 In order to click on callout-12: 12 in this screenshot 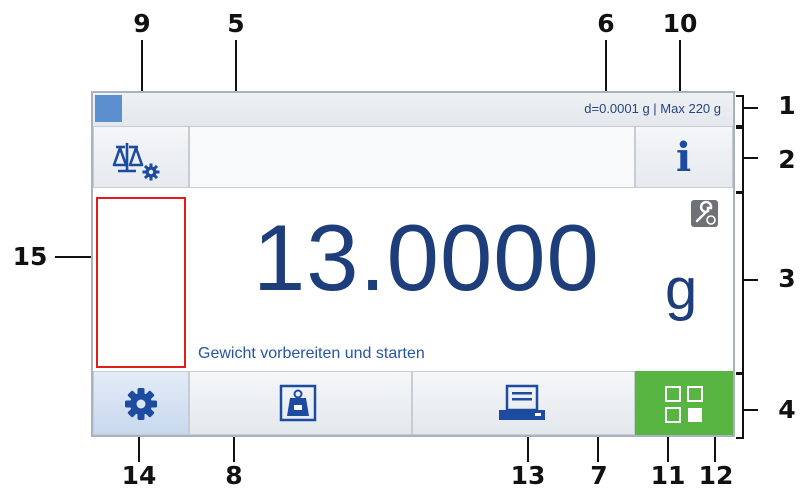, I will do `click(716, 475)`.